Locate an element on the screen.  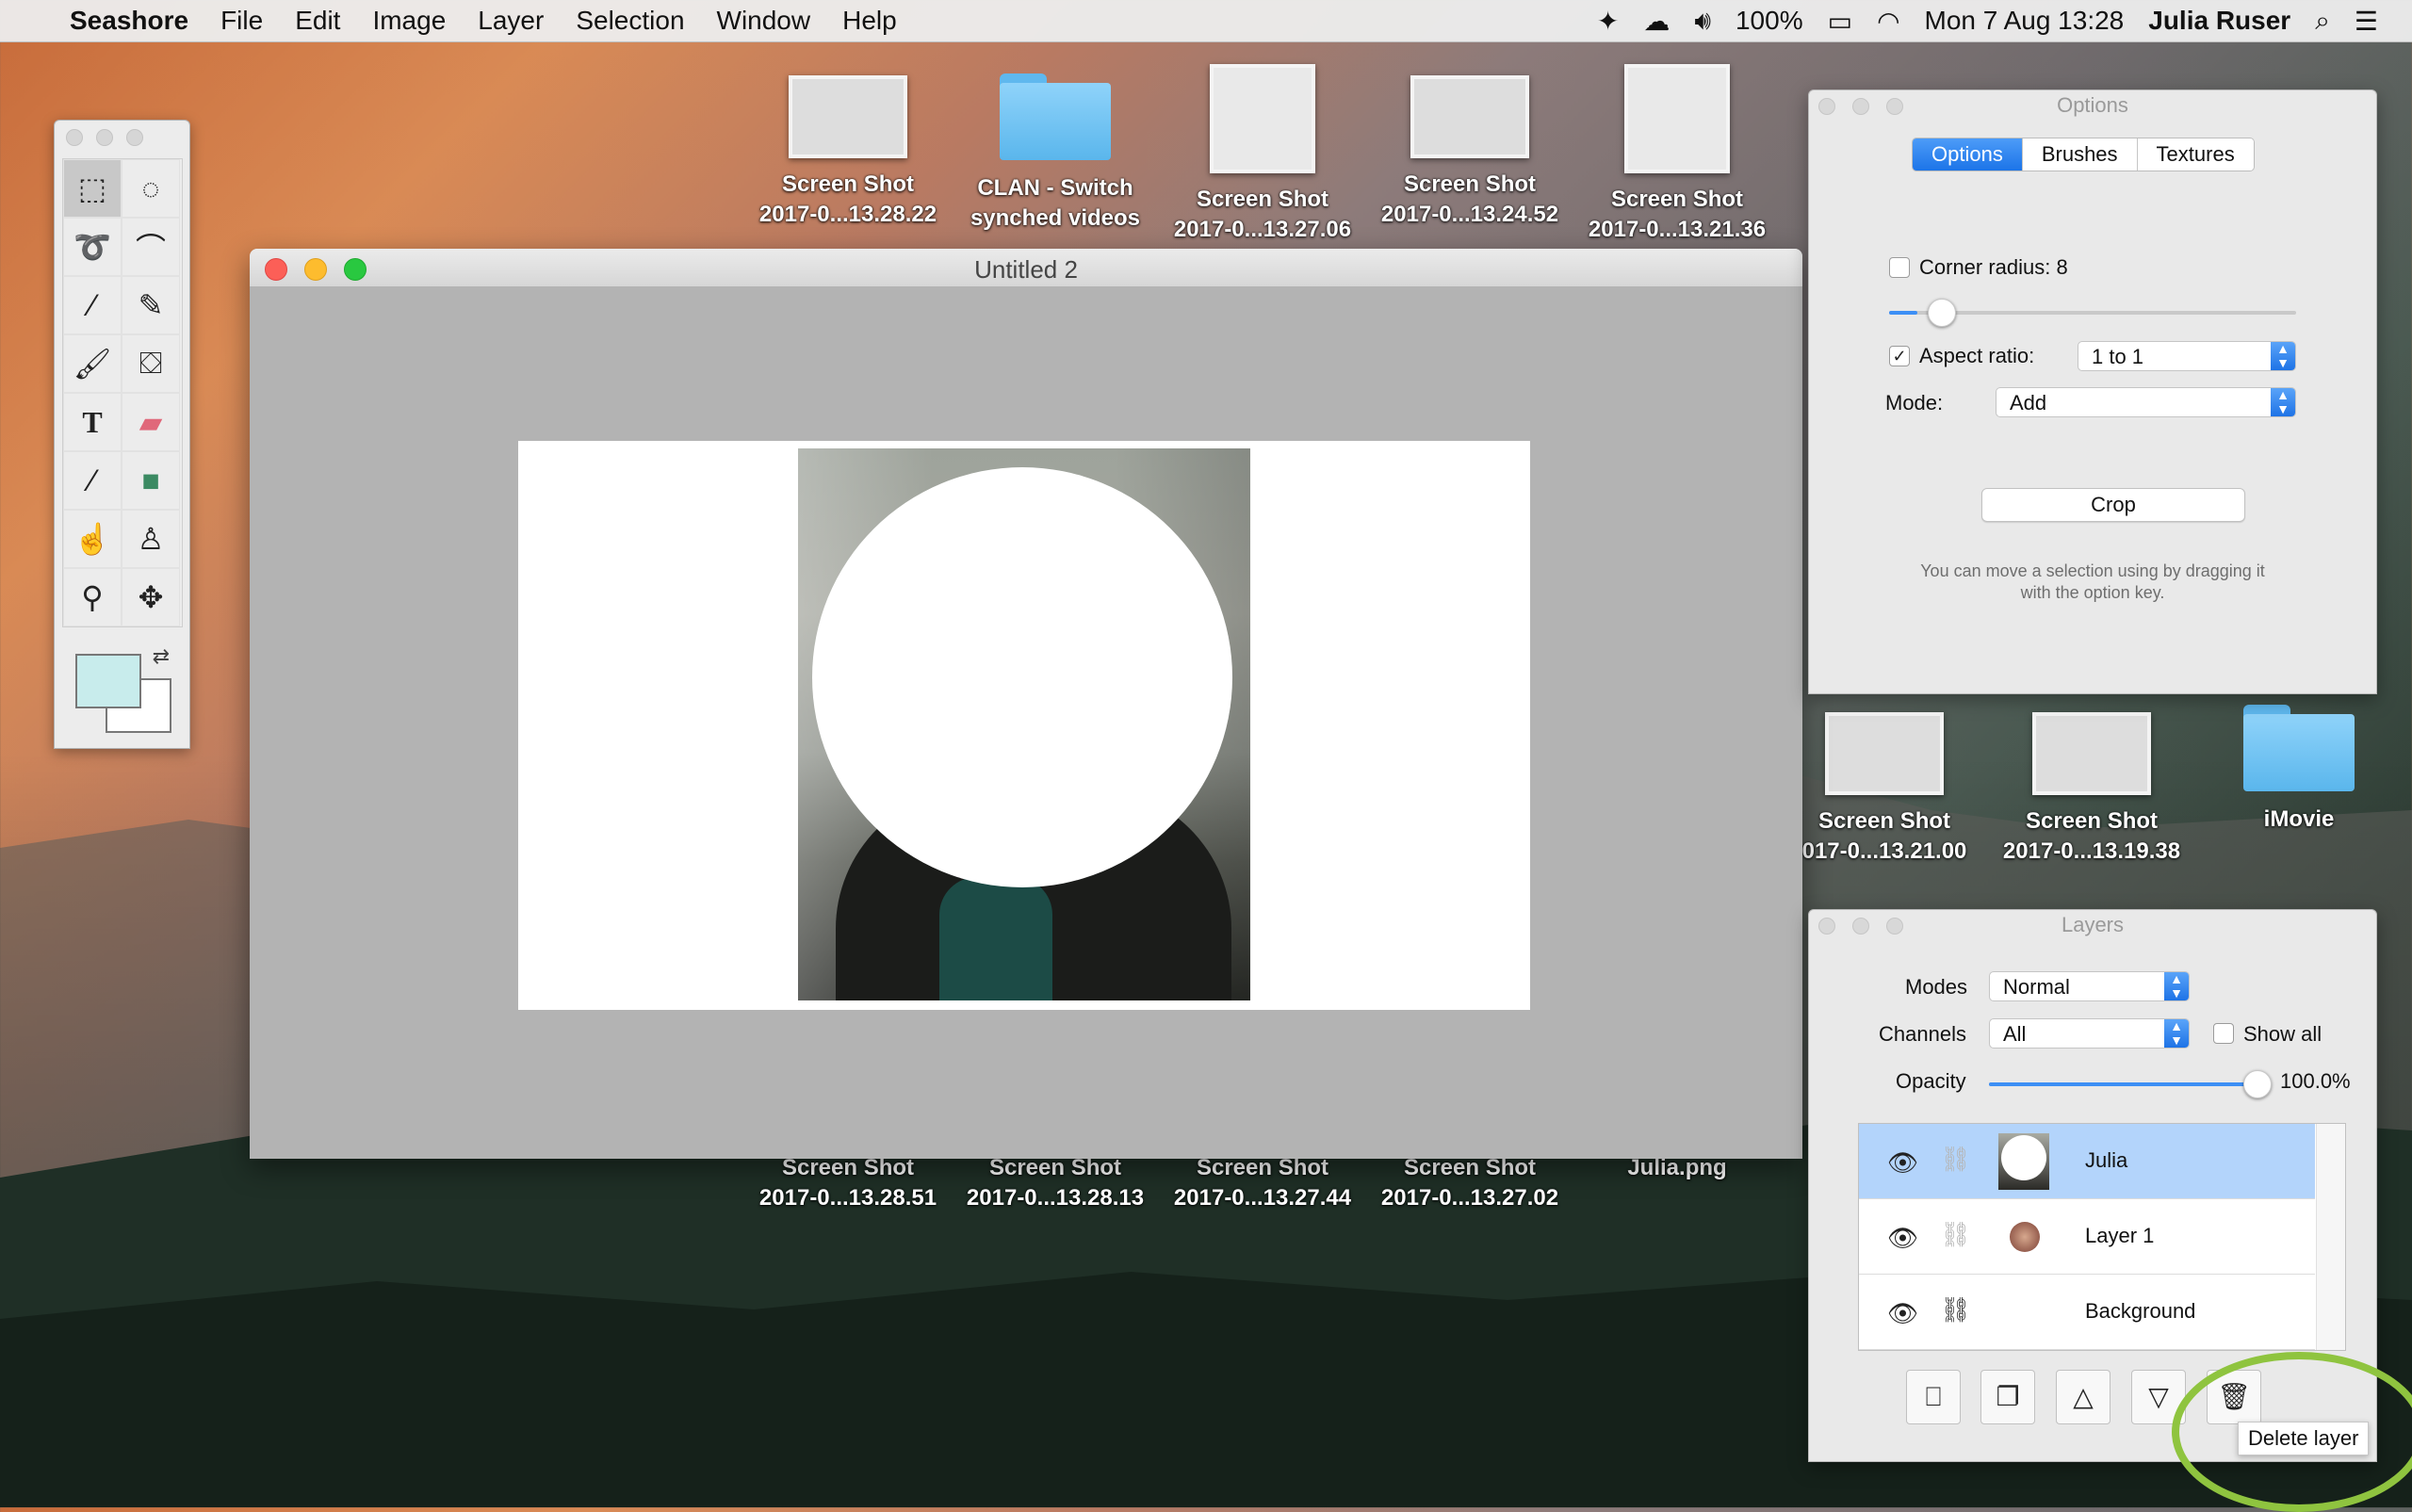
menu-window: Window is located at coordinates (764, 21).